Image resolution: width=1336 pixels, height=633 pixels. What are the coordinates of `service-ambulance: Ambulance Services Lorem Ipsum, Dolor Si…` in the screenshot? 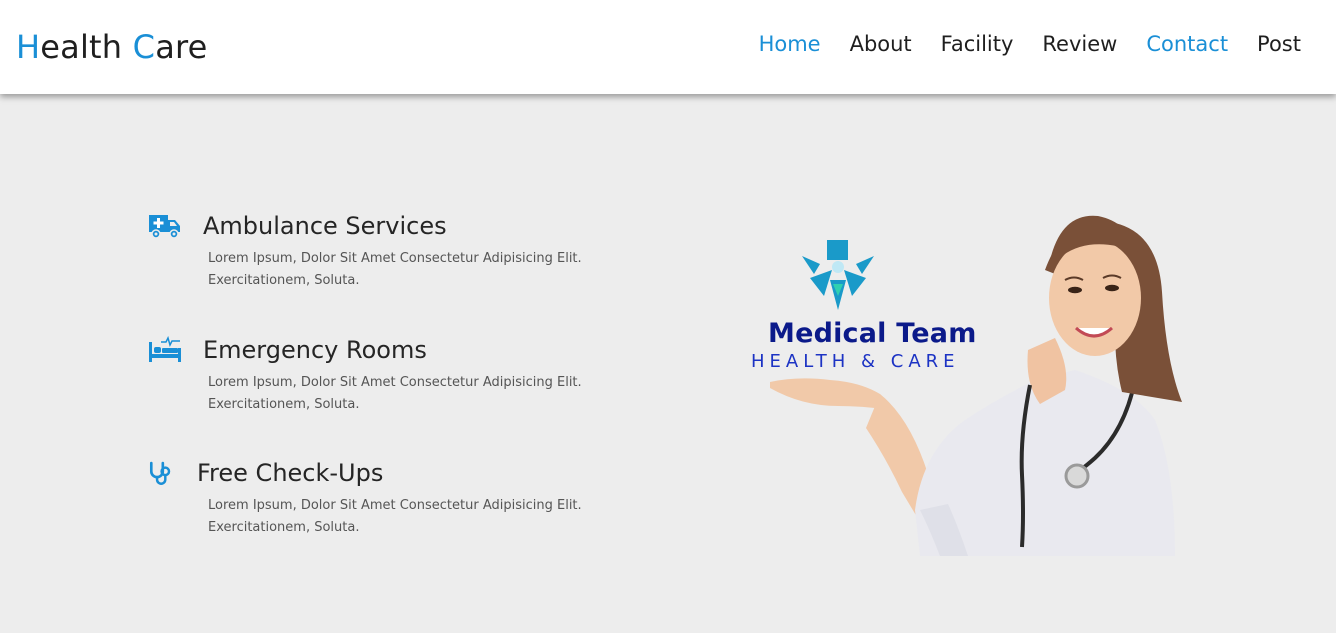 It's located at (378, 257).